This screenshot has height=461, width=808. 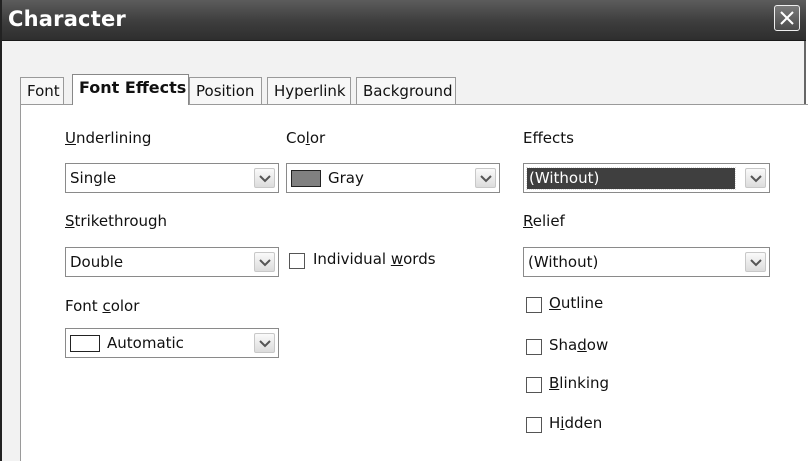 What do you see at coordinates (145, 343) in the screenshot?
I see `font-color-value: Automatic` at bounding box center [145, 343].